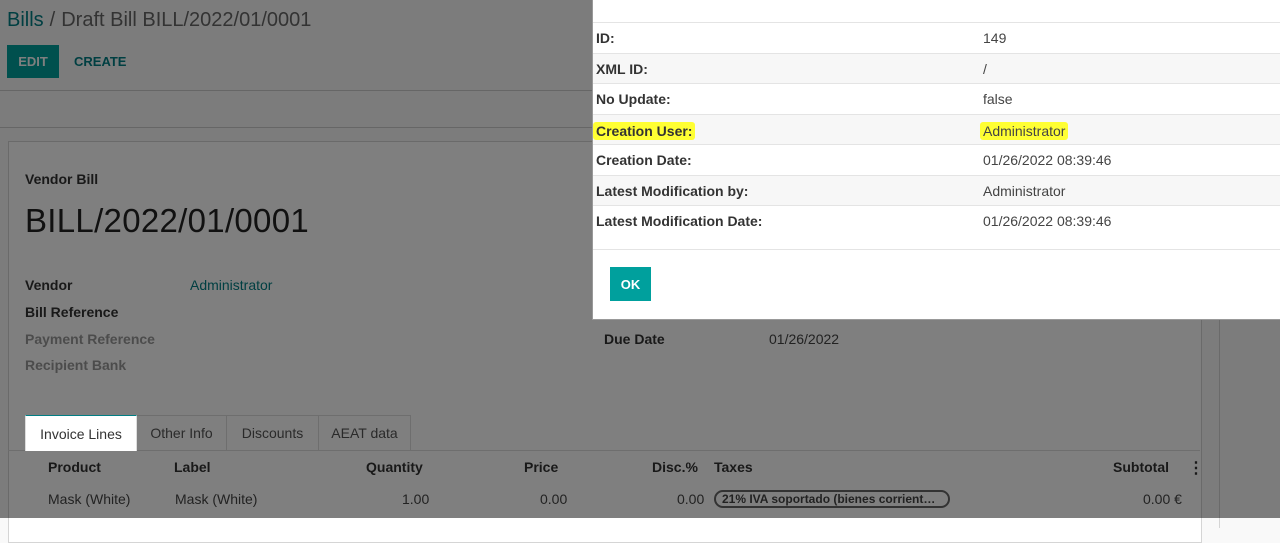  Describe the element at coordinates (1024, 191) in the screenshot. I see `metadata-value: Administrator` at that location.